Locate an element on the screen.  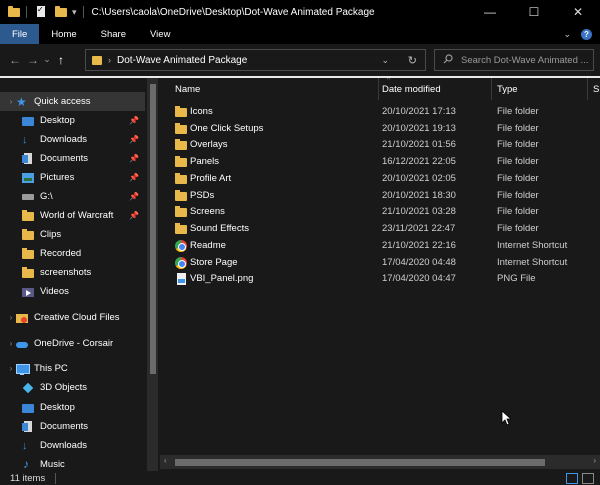
file-row: VBI_Panel.png 17/04/2020 04:47 PNG File is located at coordinates (385, 279).